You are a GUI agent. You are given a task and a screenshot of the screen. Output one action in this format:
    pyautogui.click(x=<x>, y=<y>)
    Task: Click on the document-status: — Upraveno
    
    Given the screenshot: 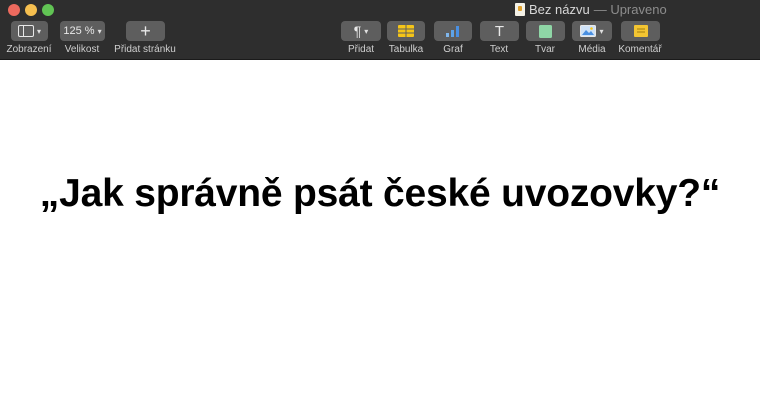 What is the action you would take?
    pyautogui.click(x=630, y=9)
    